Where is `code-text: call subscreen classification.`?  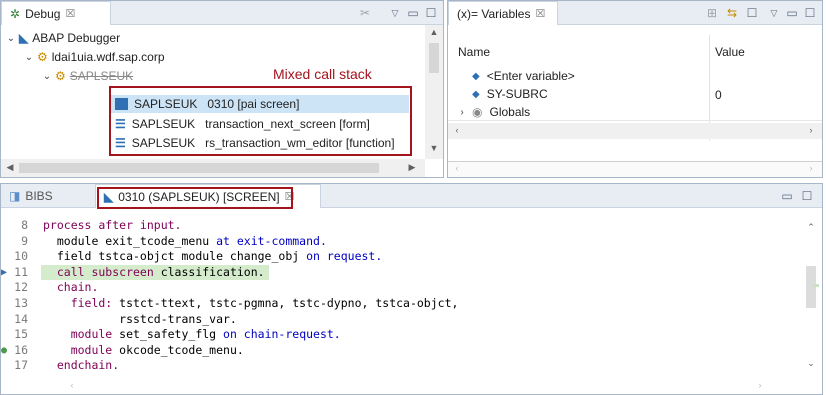
code-text: call subscreen classification. is located at coordinates (155, 272).